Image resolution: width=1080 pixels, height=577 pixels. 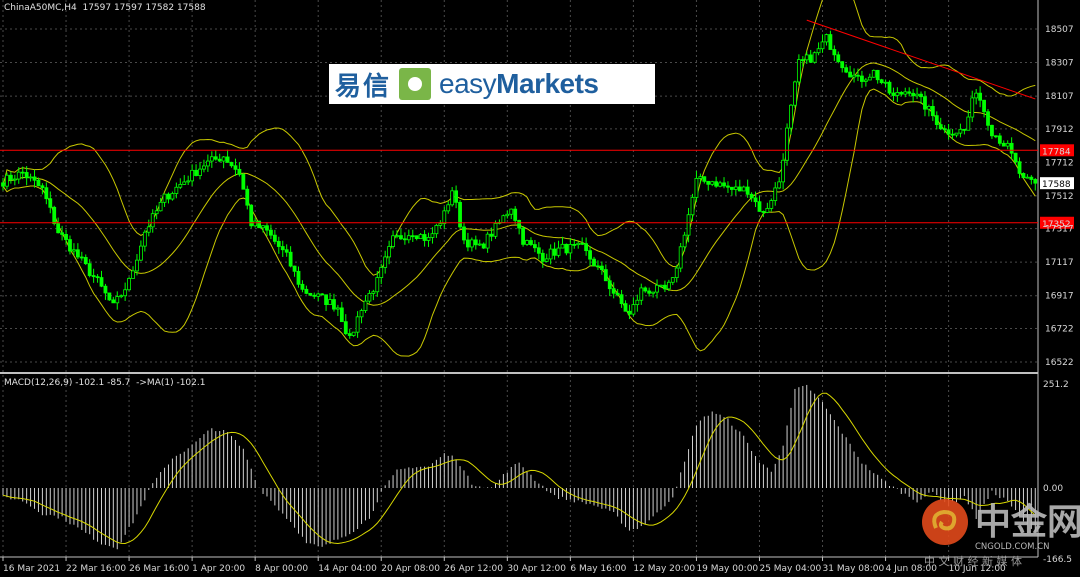 I want to click on time-tick-label: 26 Mar 16:00, so click(x=159, y=569).